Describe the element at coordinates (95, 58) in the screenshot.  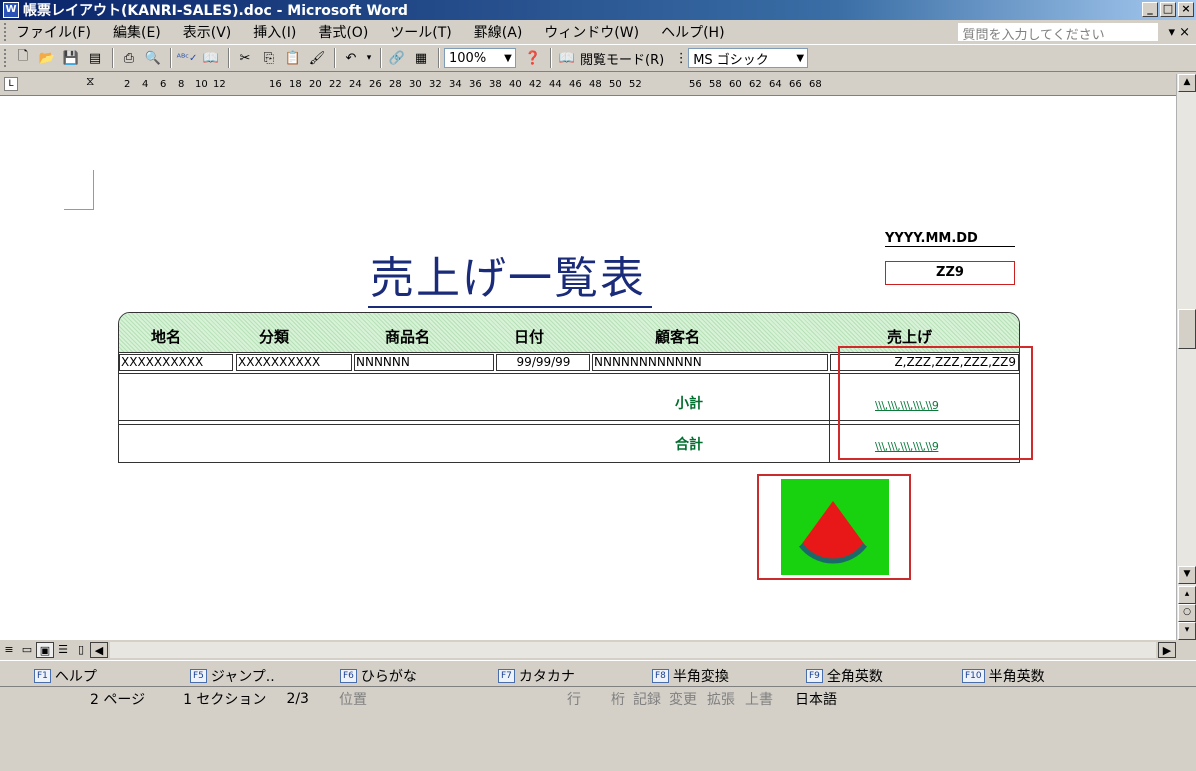
I see `permission-icon: ▤` at that location.